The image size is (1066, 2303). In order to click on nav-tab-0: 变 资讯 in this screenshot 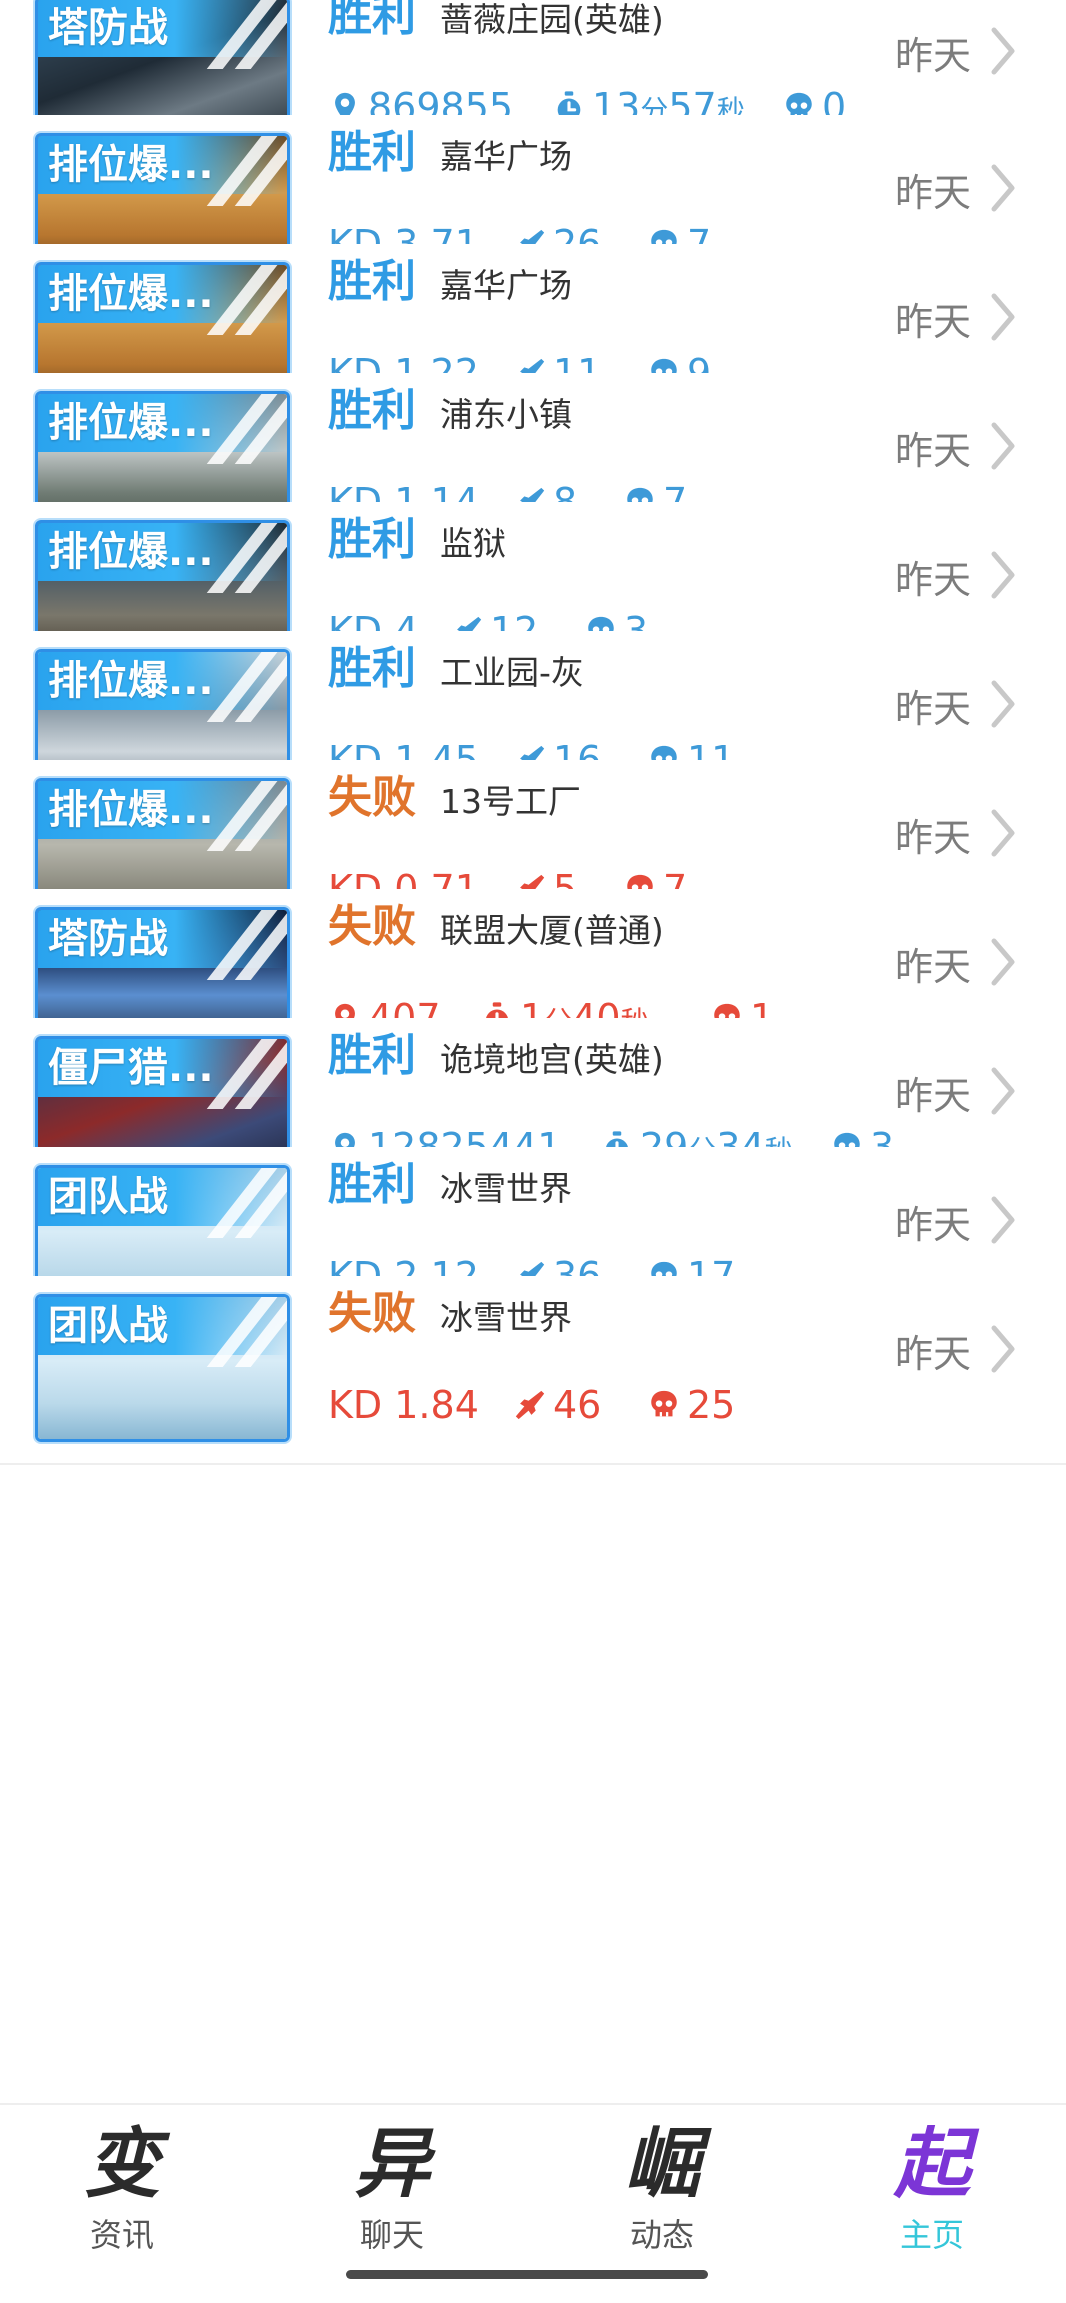, I will do `click(122, 2194)`.